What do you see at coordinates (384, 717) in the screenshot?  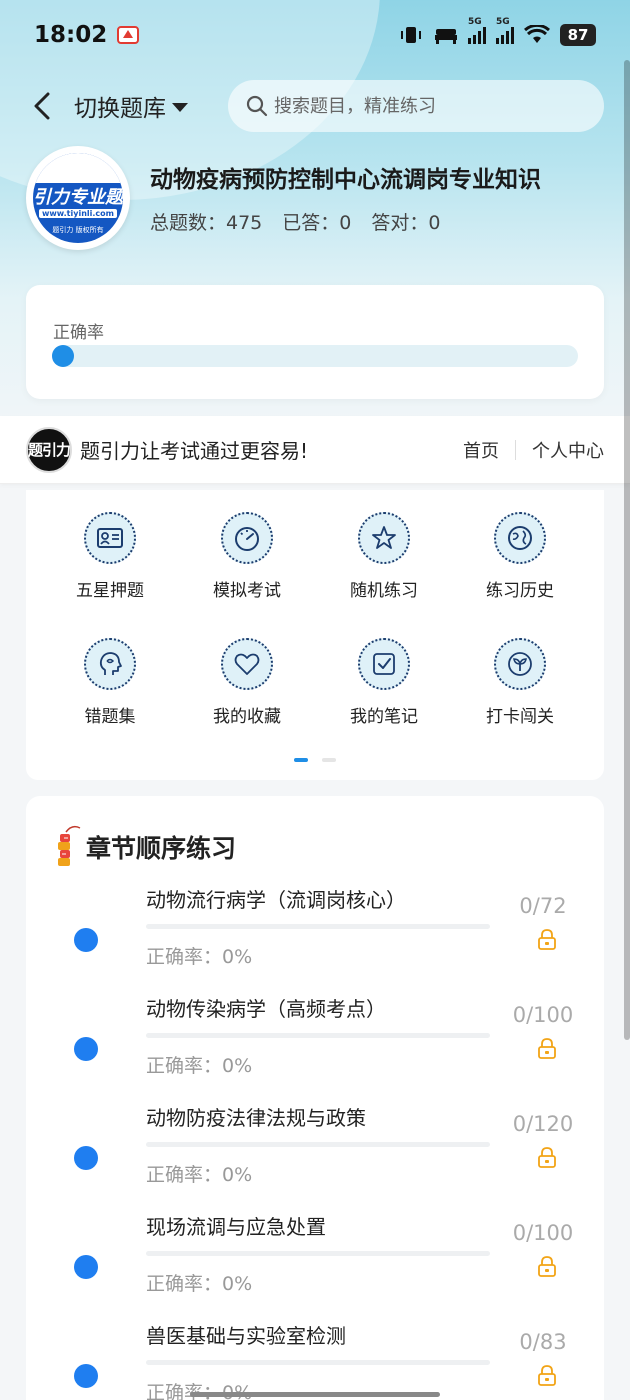 I see `feature-label: 我的笔记` at bounding box center [384, 717].